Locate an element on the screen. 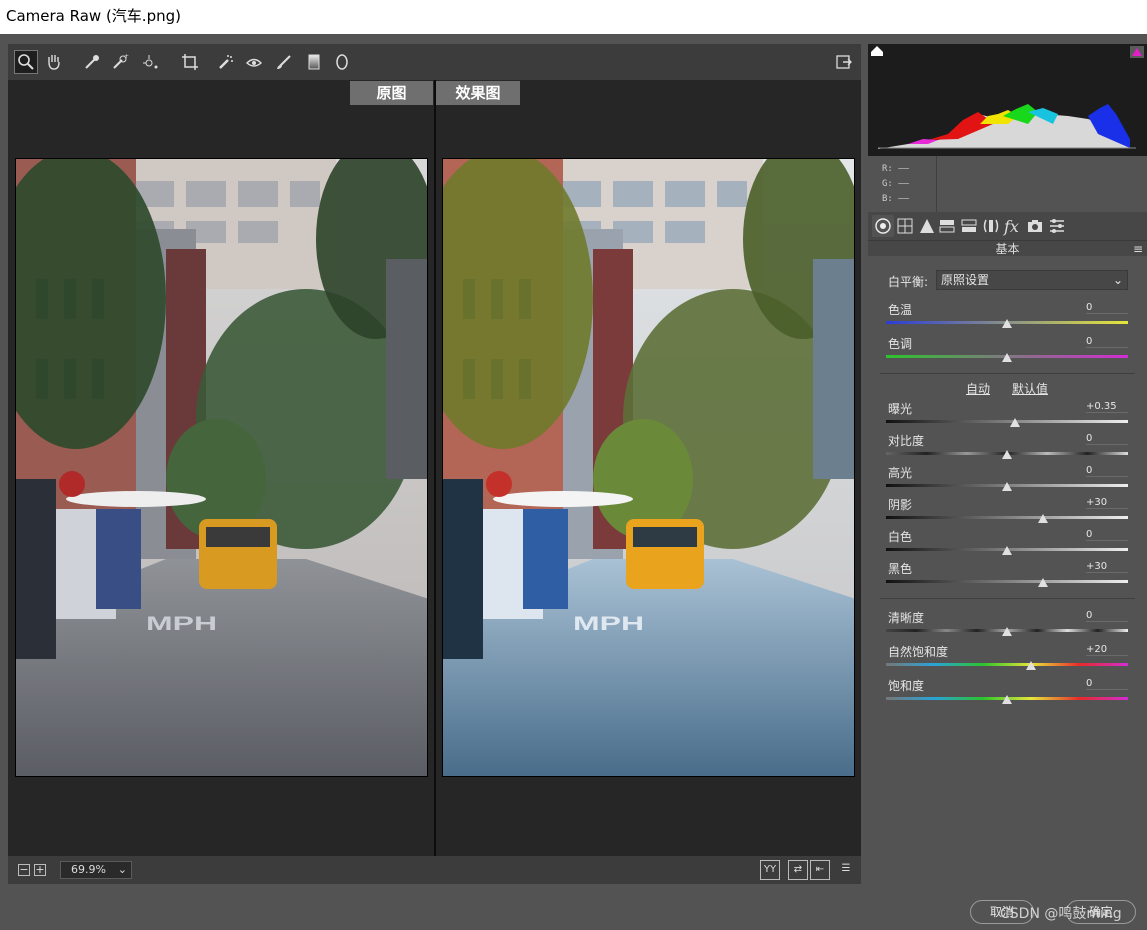 The height and width of the screenshot is (930, 1147). clarity-label: 清晰度 is located at coordinates (906, 618).